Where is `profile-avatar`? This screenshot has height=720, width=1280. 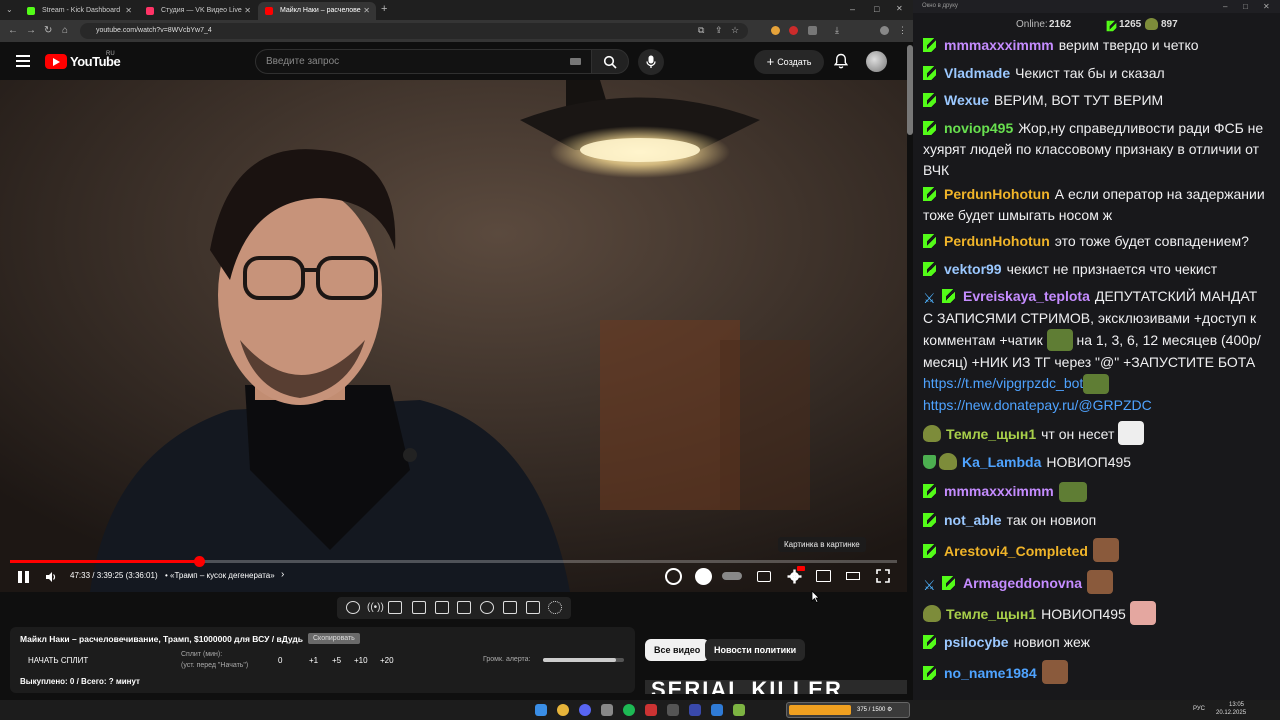
profile-avatar is located at coordinates (884, 30).